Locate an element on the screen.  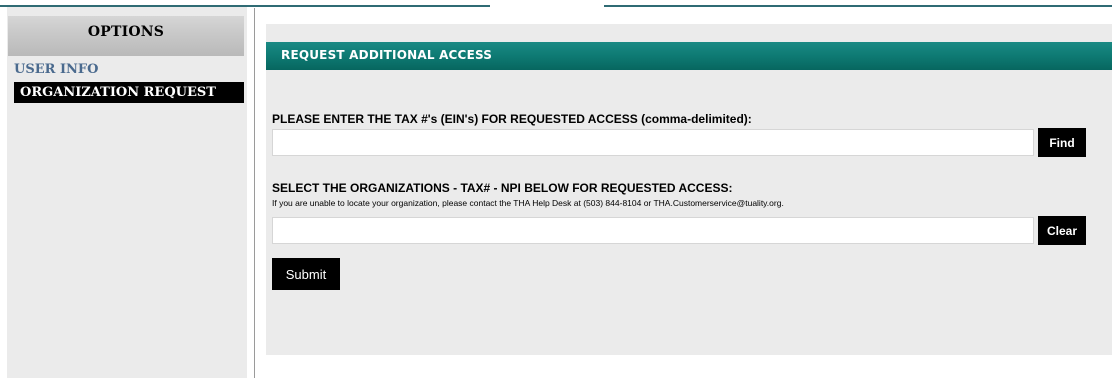
panel-title: REQUEST ADDITIONAL ACCESS is located at coordinates (689, 56).